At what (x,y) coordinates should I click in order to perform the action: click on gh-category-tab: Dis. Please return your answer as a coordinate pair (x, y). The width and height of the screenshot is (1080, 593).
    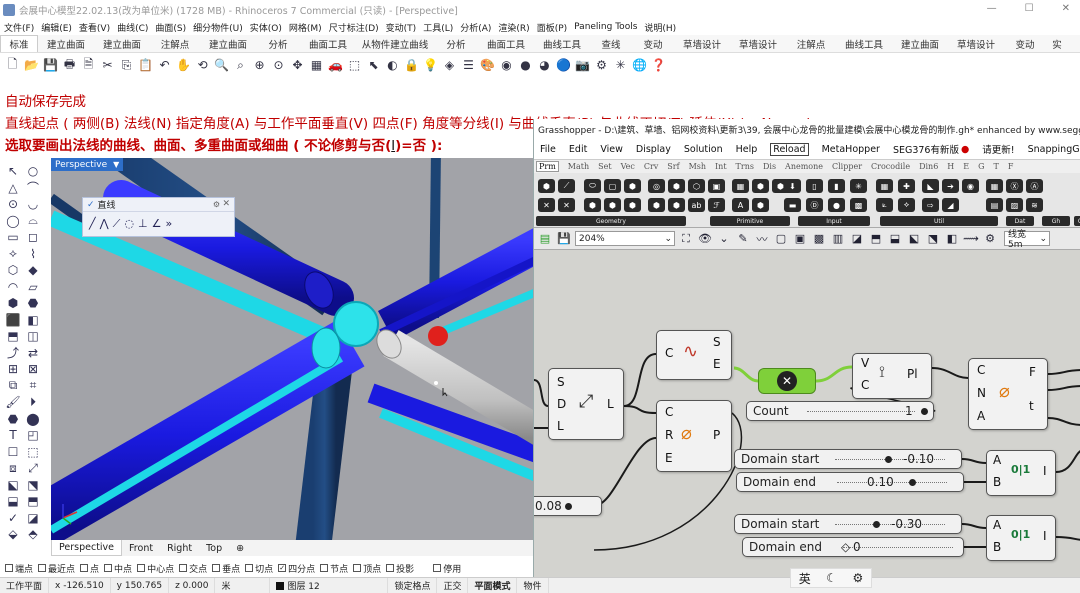
    Looking at the image, I should click on (769, 166).